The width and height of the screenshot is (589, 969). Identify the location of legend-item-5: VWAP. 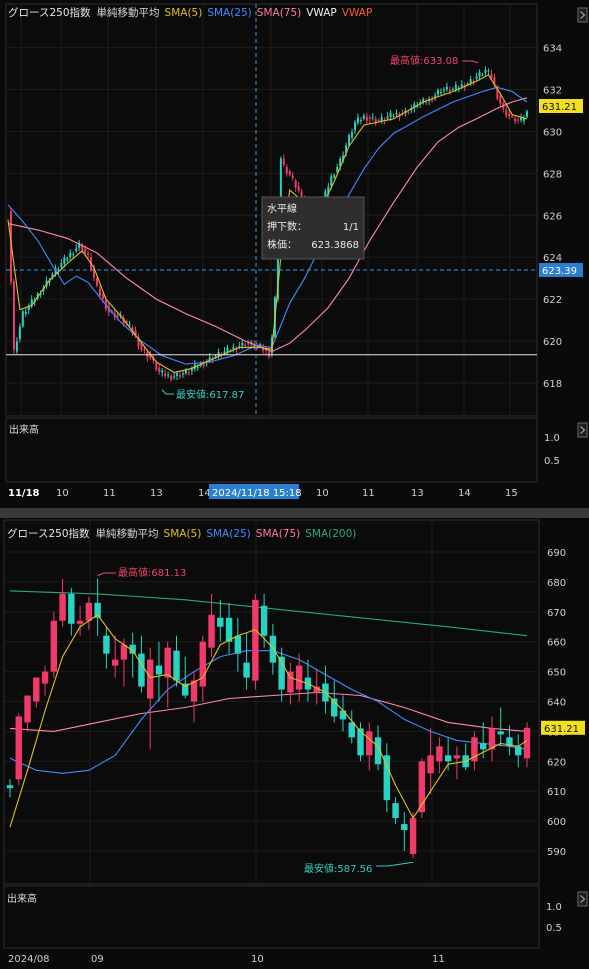
(357, 13).